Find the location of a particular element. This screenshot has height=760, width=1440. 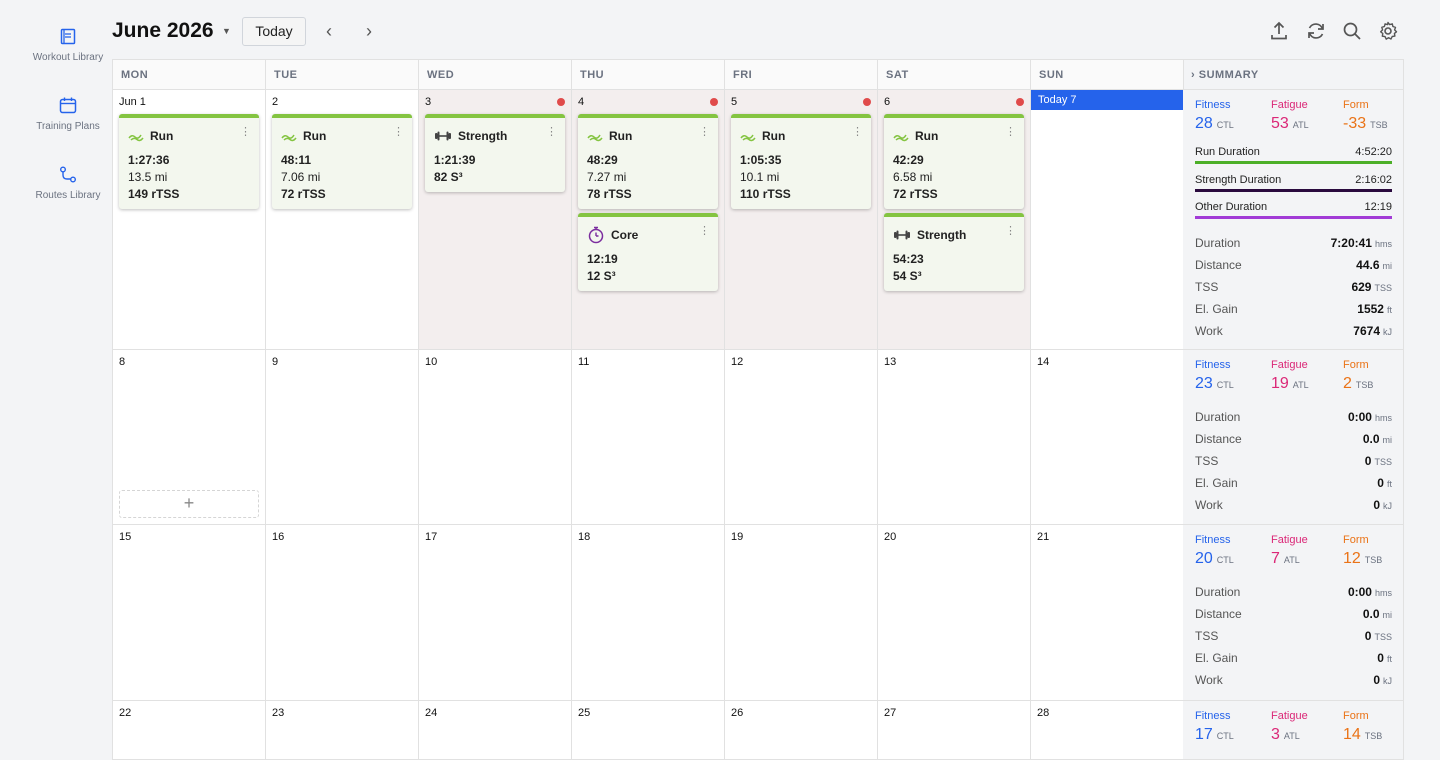

day-cell: 17 is located at coordinates (495, 613).